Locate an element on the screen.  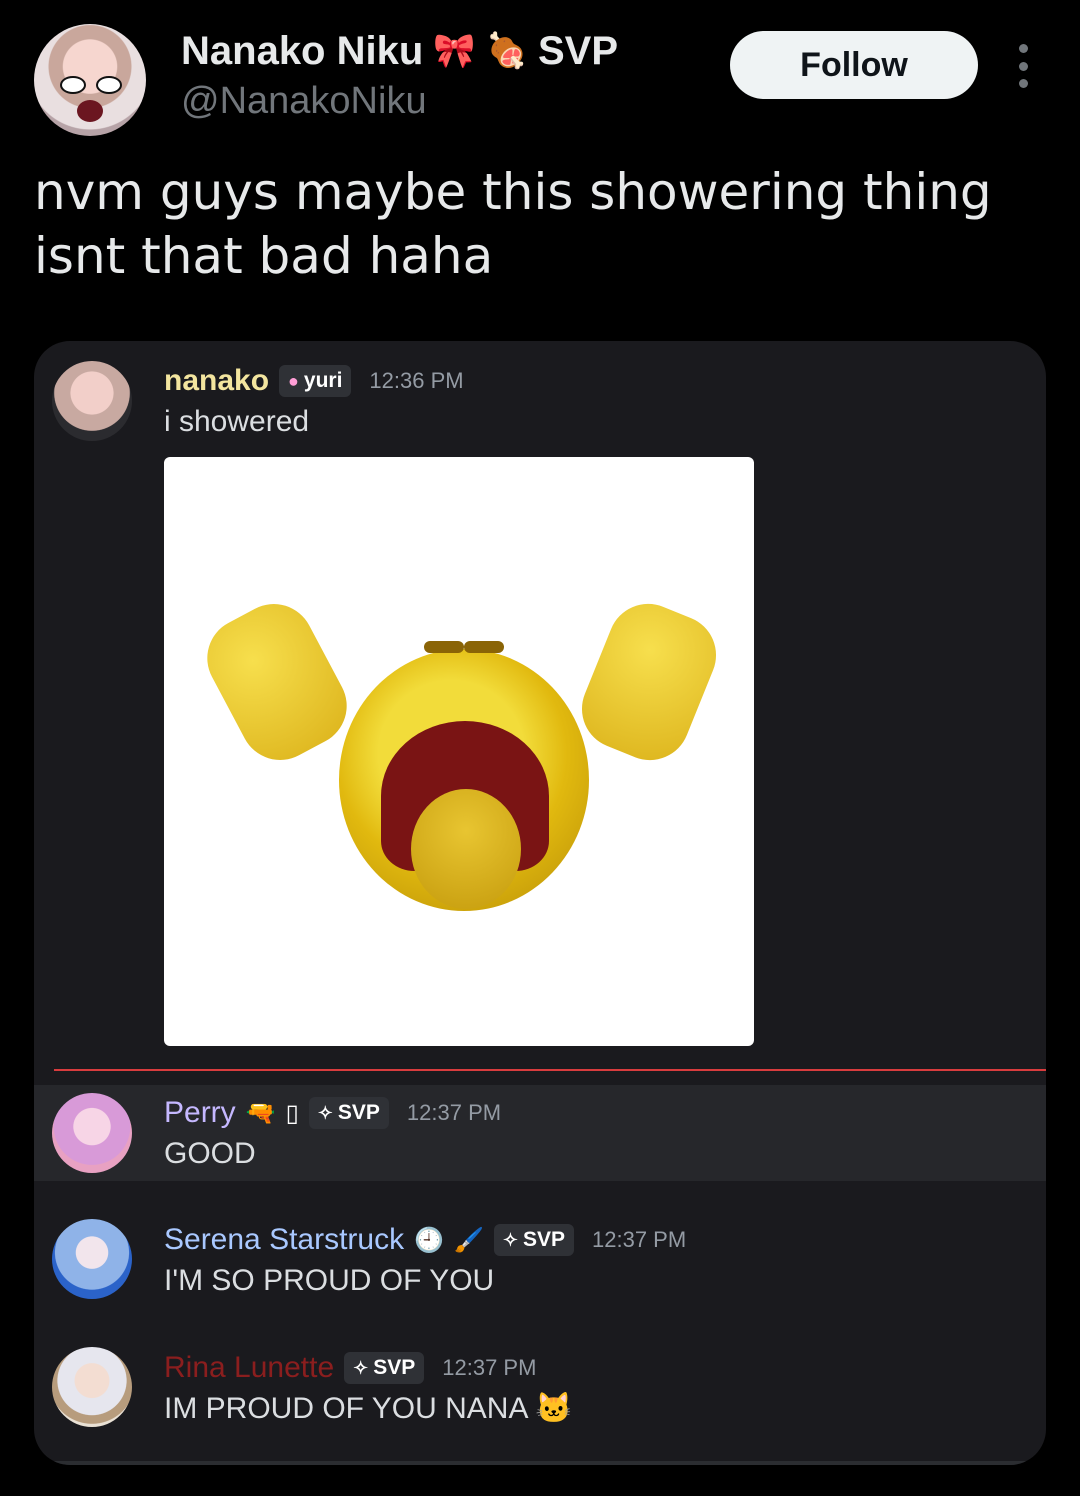
heart-icon: ● is located at coordinates (293, 381).